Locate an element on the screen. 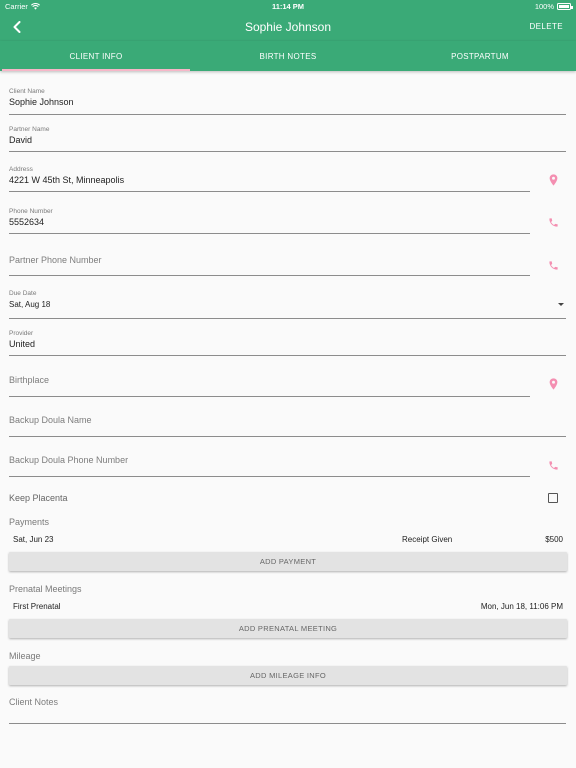 The image size is (576, 768). page-title: Sophie Johnson is located at coordinates (288, 27).